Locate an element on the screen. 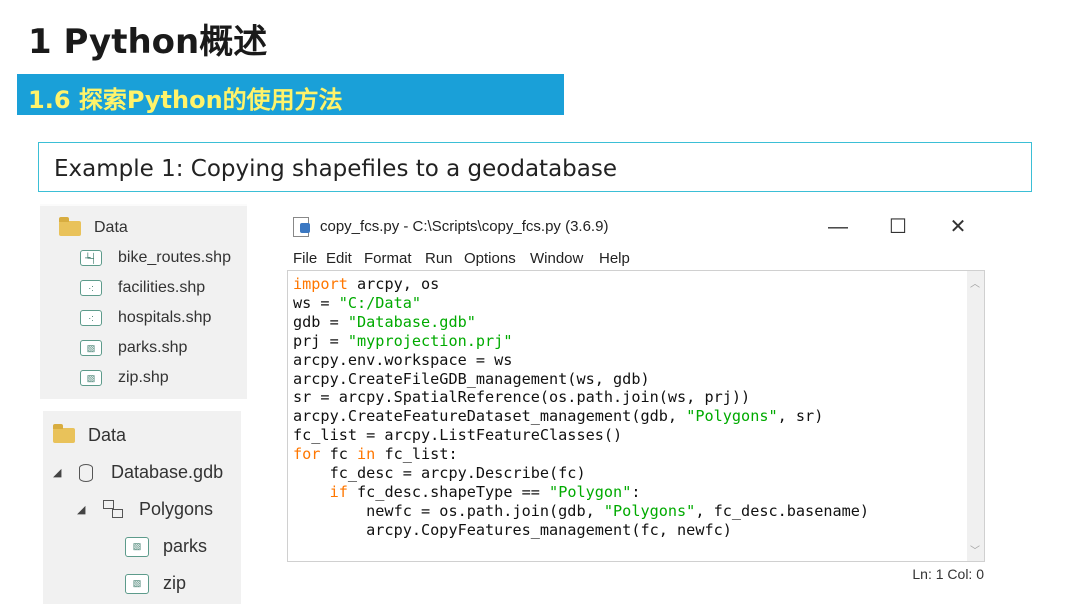 The image size is (1080, 608). code-string: "Polygon" is located at coordinates (590, 491).